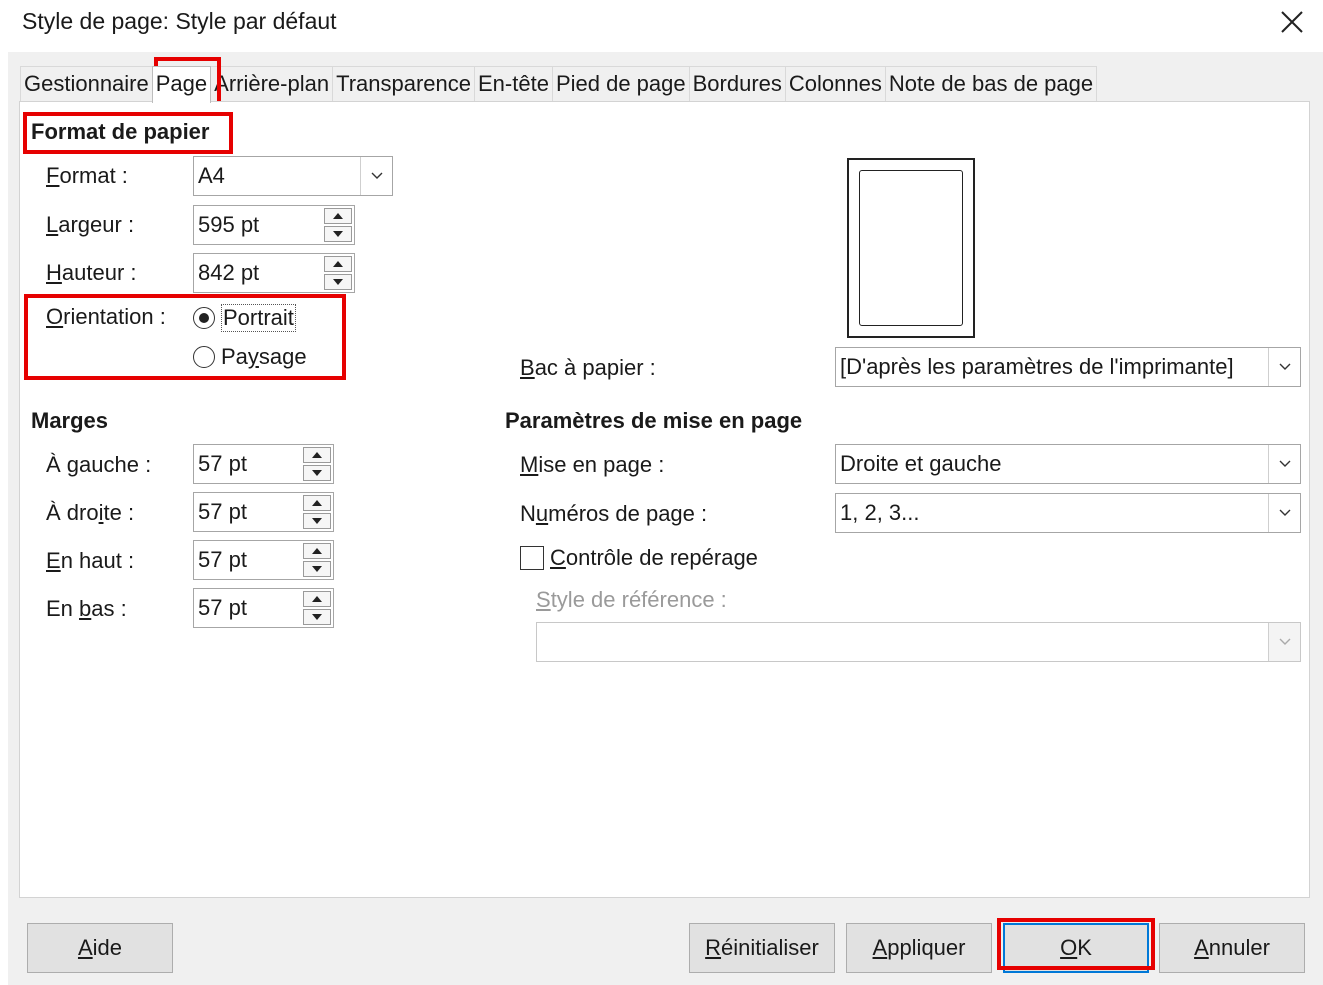 This screenshot has height=985, width=1323. I want to click on format-value: A4, so click(211, 175).